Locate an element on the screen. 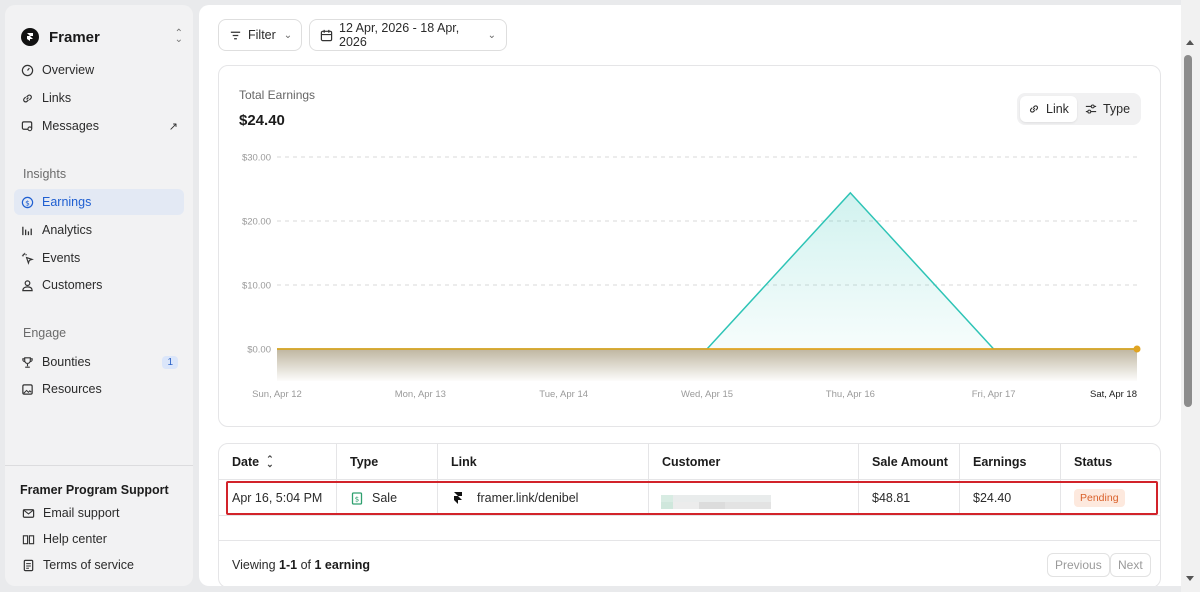 Image resolution: width=1200 pixels, height=592 pixels. filter-lines-icon is located at coordinates (235, 35).